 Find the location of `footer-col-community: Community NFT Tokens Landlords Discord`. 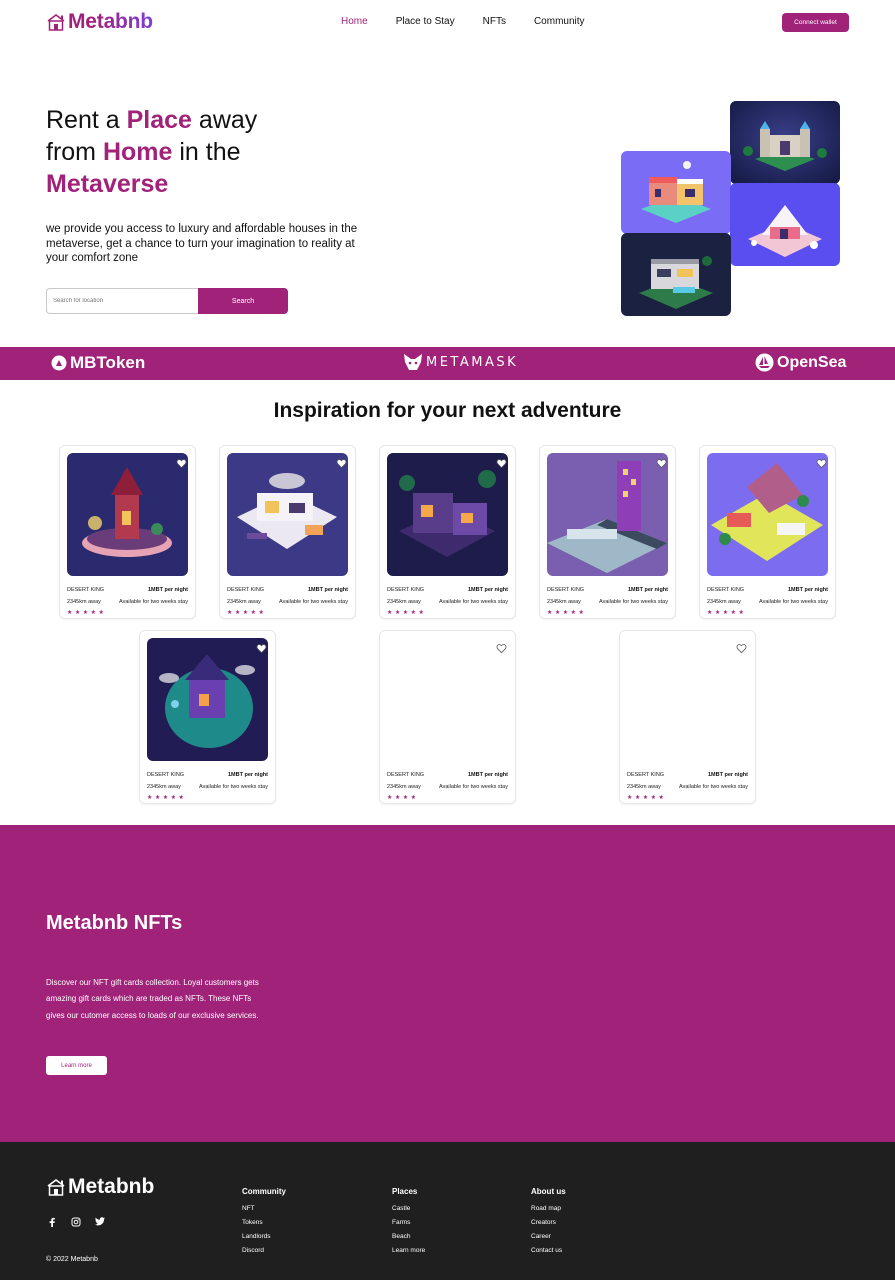

footer-col-community: Community NFT Tokens Landlords Discord is located at coordinates (264, 1223).